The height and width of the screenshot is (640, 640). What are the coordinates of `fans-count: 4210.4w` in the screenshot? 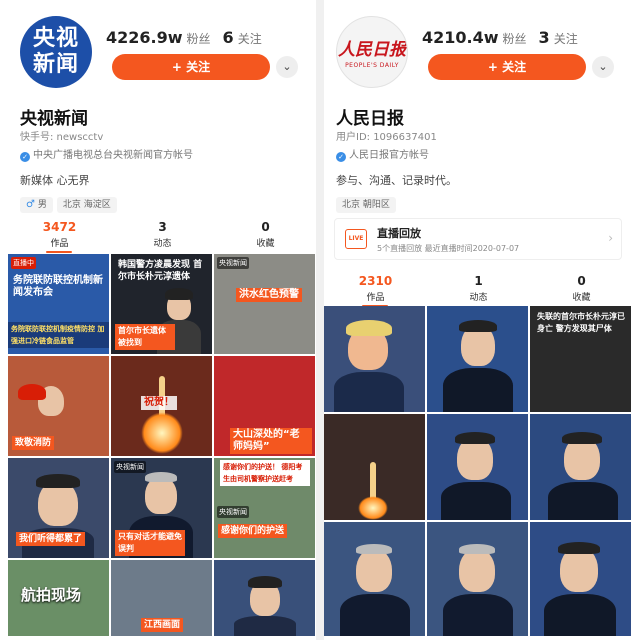 It's located at (460, 37).